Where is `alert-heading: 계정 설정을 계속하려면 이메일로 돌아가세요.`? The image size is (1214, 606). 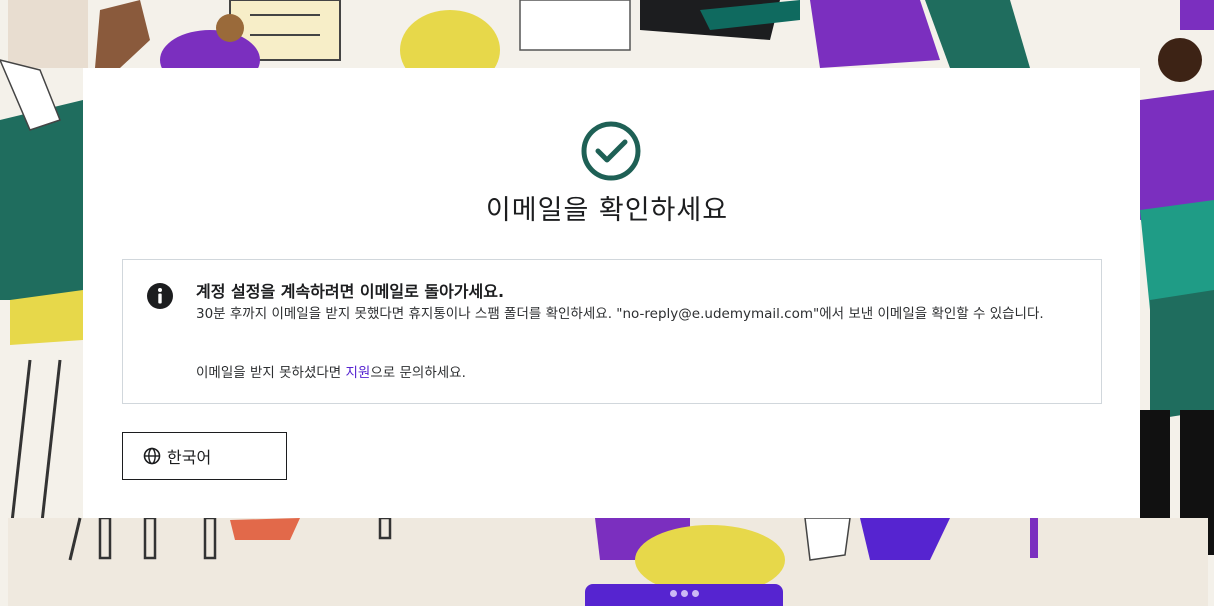
alert-heading: 계정 설정을 계속하려면 이메일로 돌아가세요. is located at coordinates (350, 291).